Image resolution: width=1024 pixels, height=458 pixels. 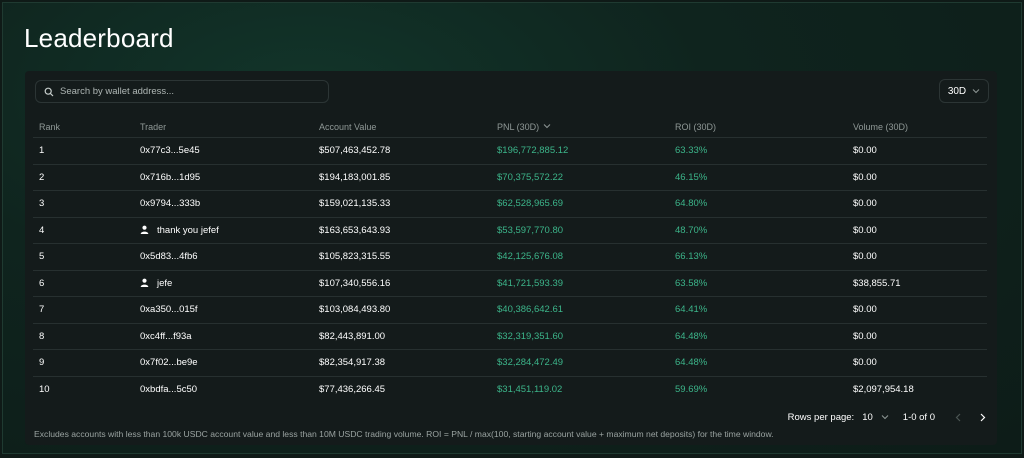 I want to click on volume-cell: $38,855.71, so click(x=917, y=283).